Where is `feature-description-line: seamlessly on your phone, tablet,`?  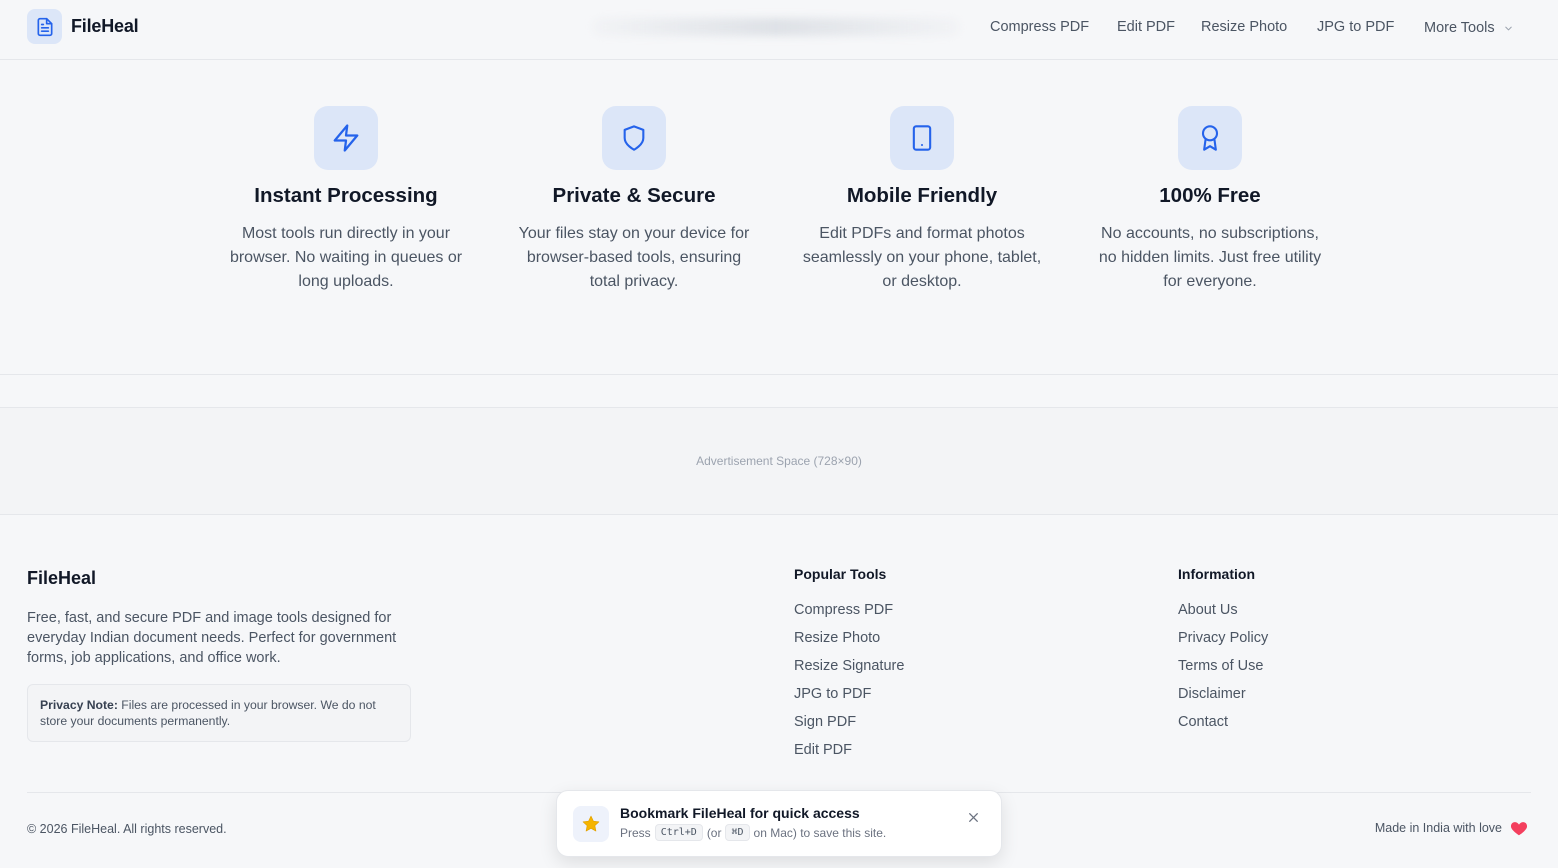
feature-description-line: seamlessly on your phone, tablet, is located at coordinates (922, 257).